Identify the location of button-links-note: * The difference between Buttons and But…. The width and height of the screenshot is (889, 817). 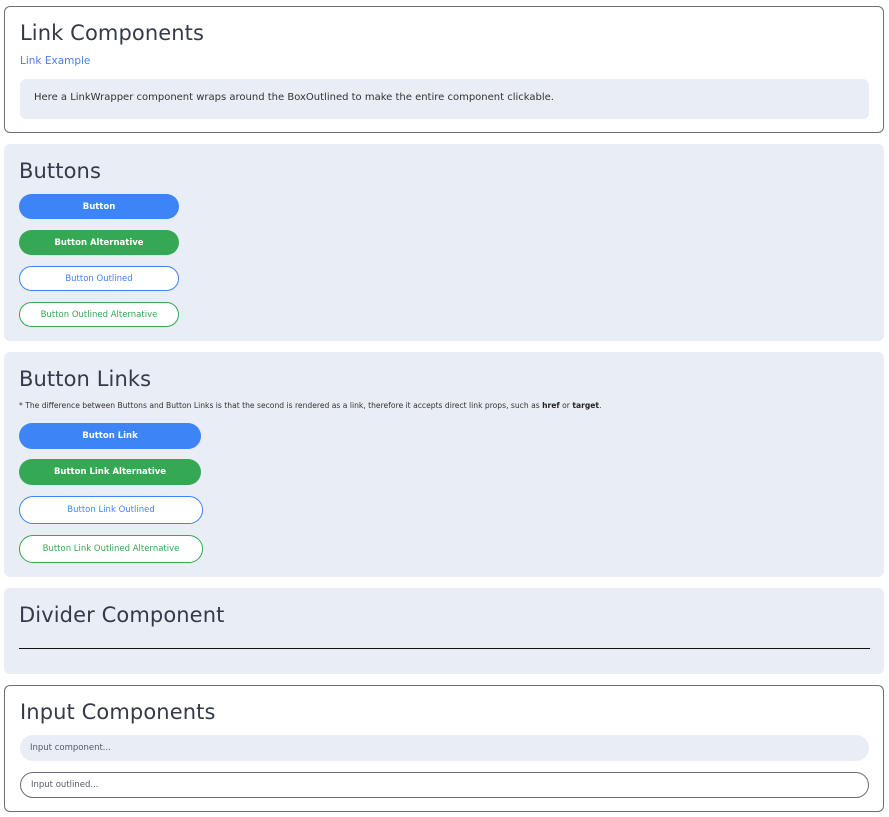
(310, 405).